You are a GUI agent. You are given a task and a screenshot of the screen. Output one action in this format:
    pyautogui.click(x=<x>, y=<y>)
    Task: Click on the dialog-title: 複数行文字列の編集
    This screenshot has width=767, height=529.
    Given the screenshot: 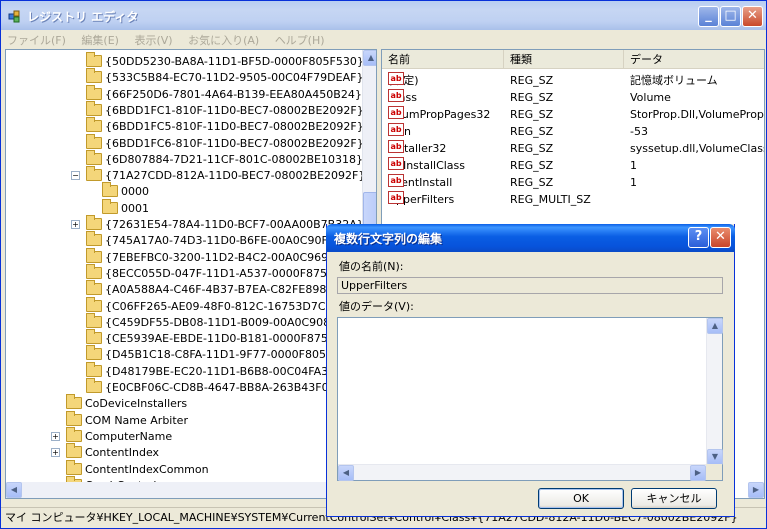 What is the action you would take?
    pyautogui.click(x=388, y=239)
    